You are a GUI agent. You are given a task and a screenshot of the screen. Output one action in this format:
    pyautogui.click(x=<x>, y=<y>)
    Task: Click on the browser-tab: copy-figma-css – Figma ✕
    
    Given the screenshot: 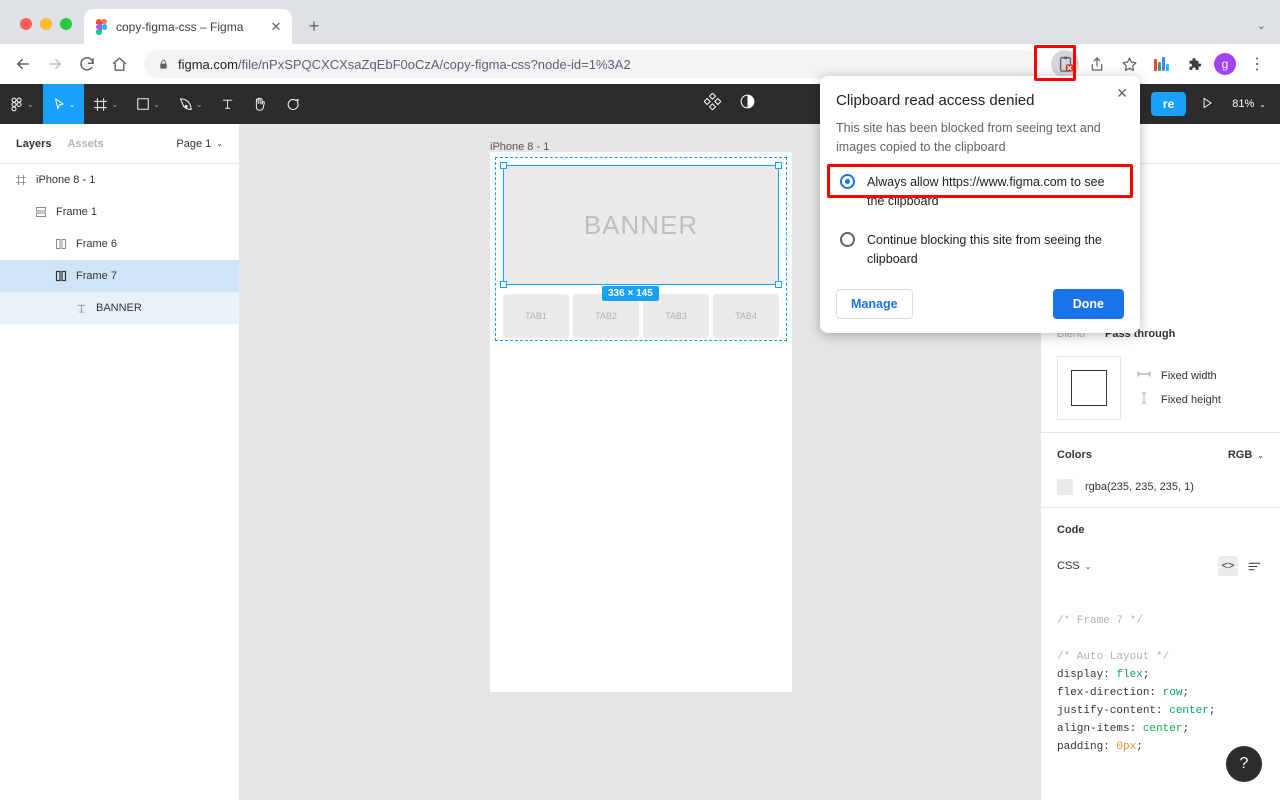 What is the action you would take?
    pyautogui.click(x=188, y=26)
    